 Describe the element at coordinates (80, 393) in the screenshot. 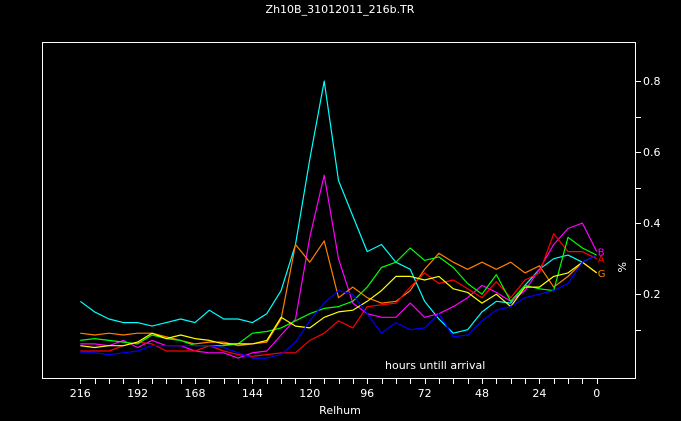

I see `x-tick-label: 216` at that location.